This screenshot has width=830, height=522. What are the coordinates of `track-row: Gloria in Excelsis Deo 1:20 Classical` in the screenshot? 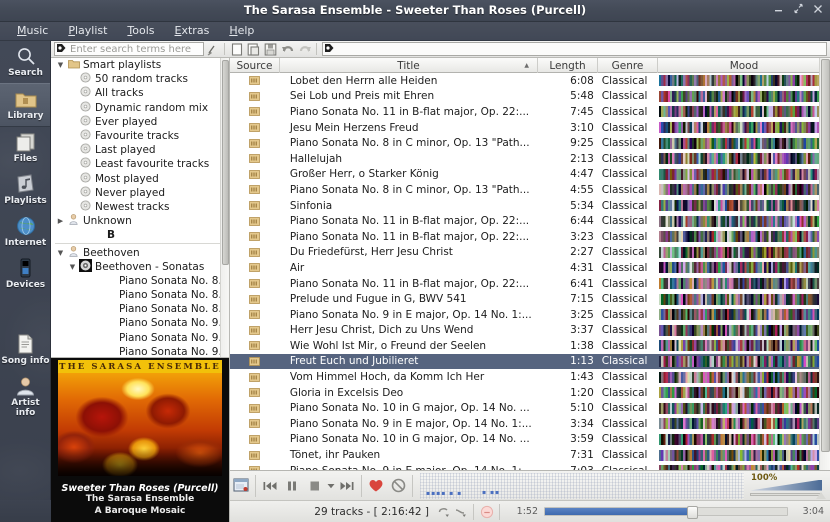 It's located at (530, 393).